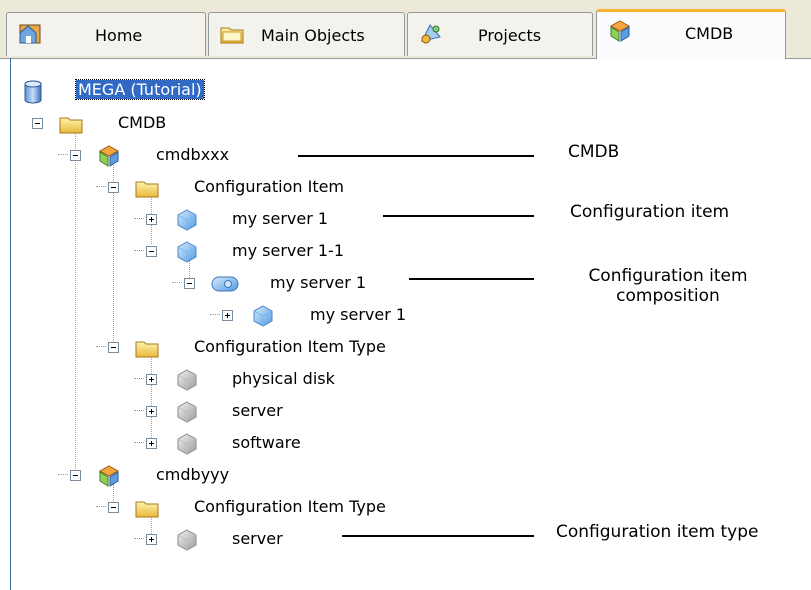 The width and height of the screenshot is (811, 590). What do you see at coordinates (318, 282) in the screenshot?
I see `tree-node-composition-label: my server 1` at bounding box center [318, 282].